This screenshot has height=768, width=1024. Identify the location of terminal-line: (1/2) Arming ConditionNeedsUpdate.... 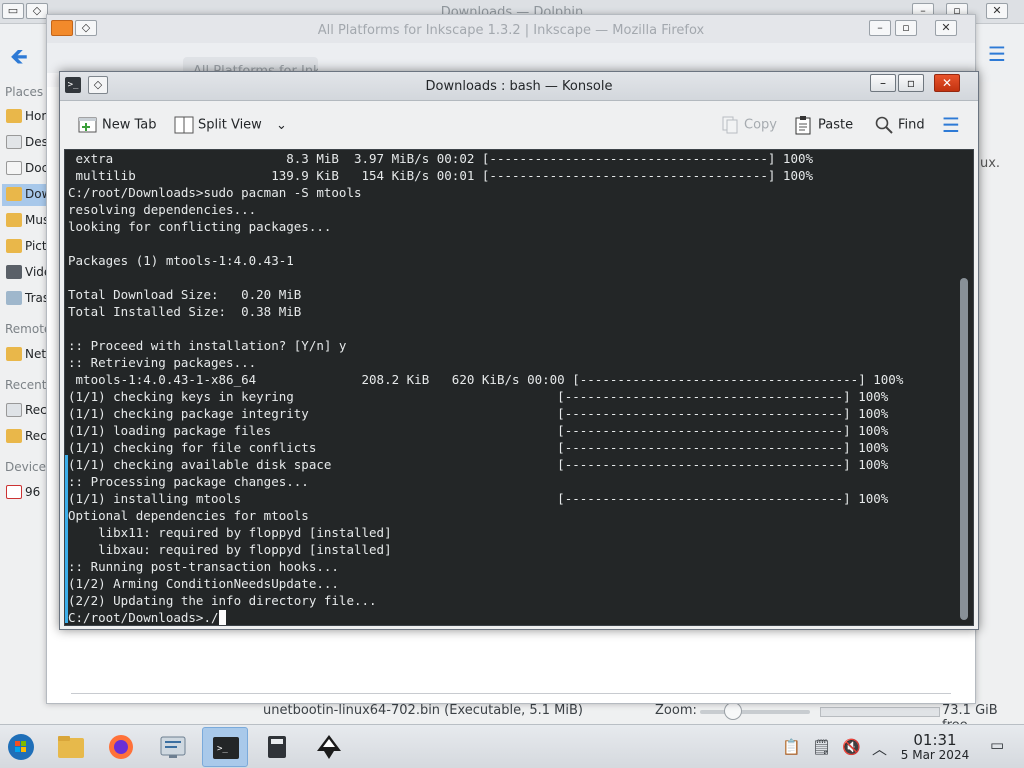
(203, 583).